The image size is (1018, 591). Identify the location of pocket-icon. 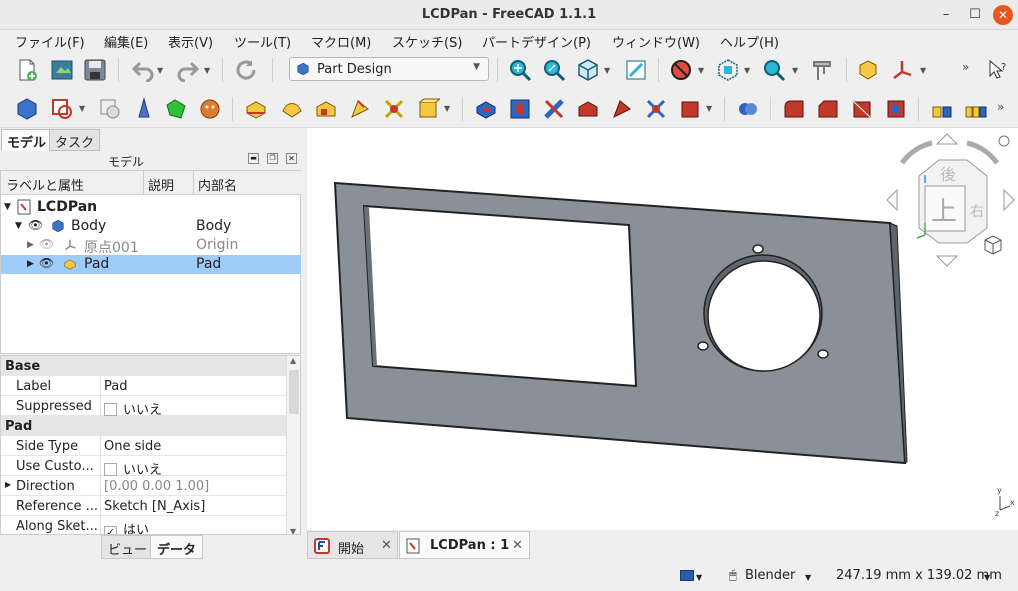
(486, 109).